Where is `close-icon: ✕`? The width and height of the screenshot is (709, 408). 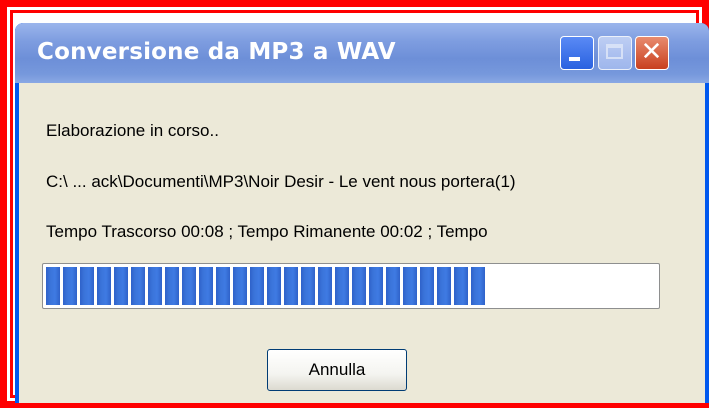
close-icon: ✕ is located at coordinates (651, 52).